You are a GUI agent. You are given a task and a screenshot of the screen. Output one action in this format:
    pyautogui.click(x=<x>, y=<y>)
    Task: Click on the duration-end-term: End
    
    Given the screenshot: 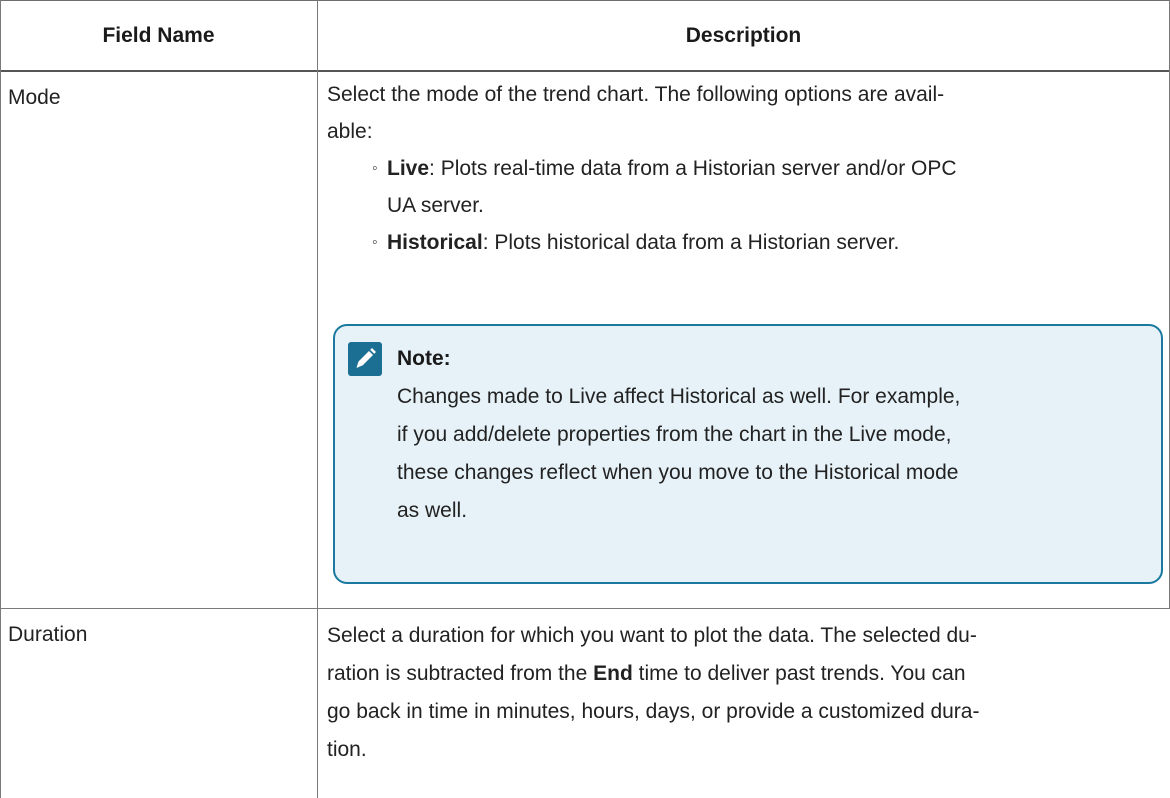 What is the action you would take?
    pyautogui.click(x=613, y=673)
    